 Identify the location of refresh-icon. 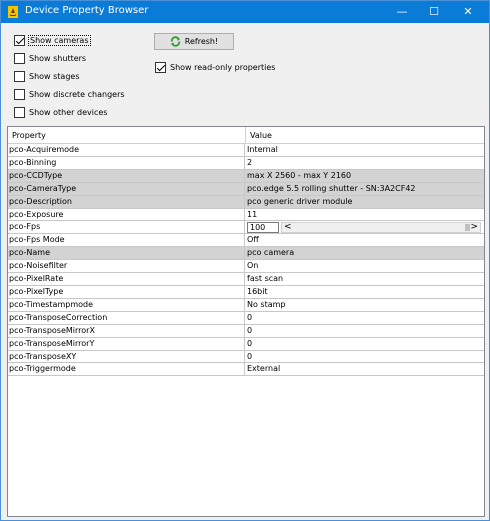
(175, 41).